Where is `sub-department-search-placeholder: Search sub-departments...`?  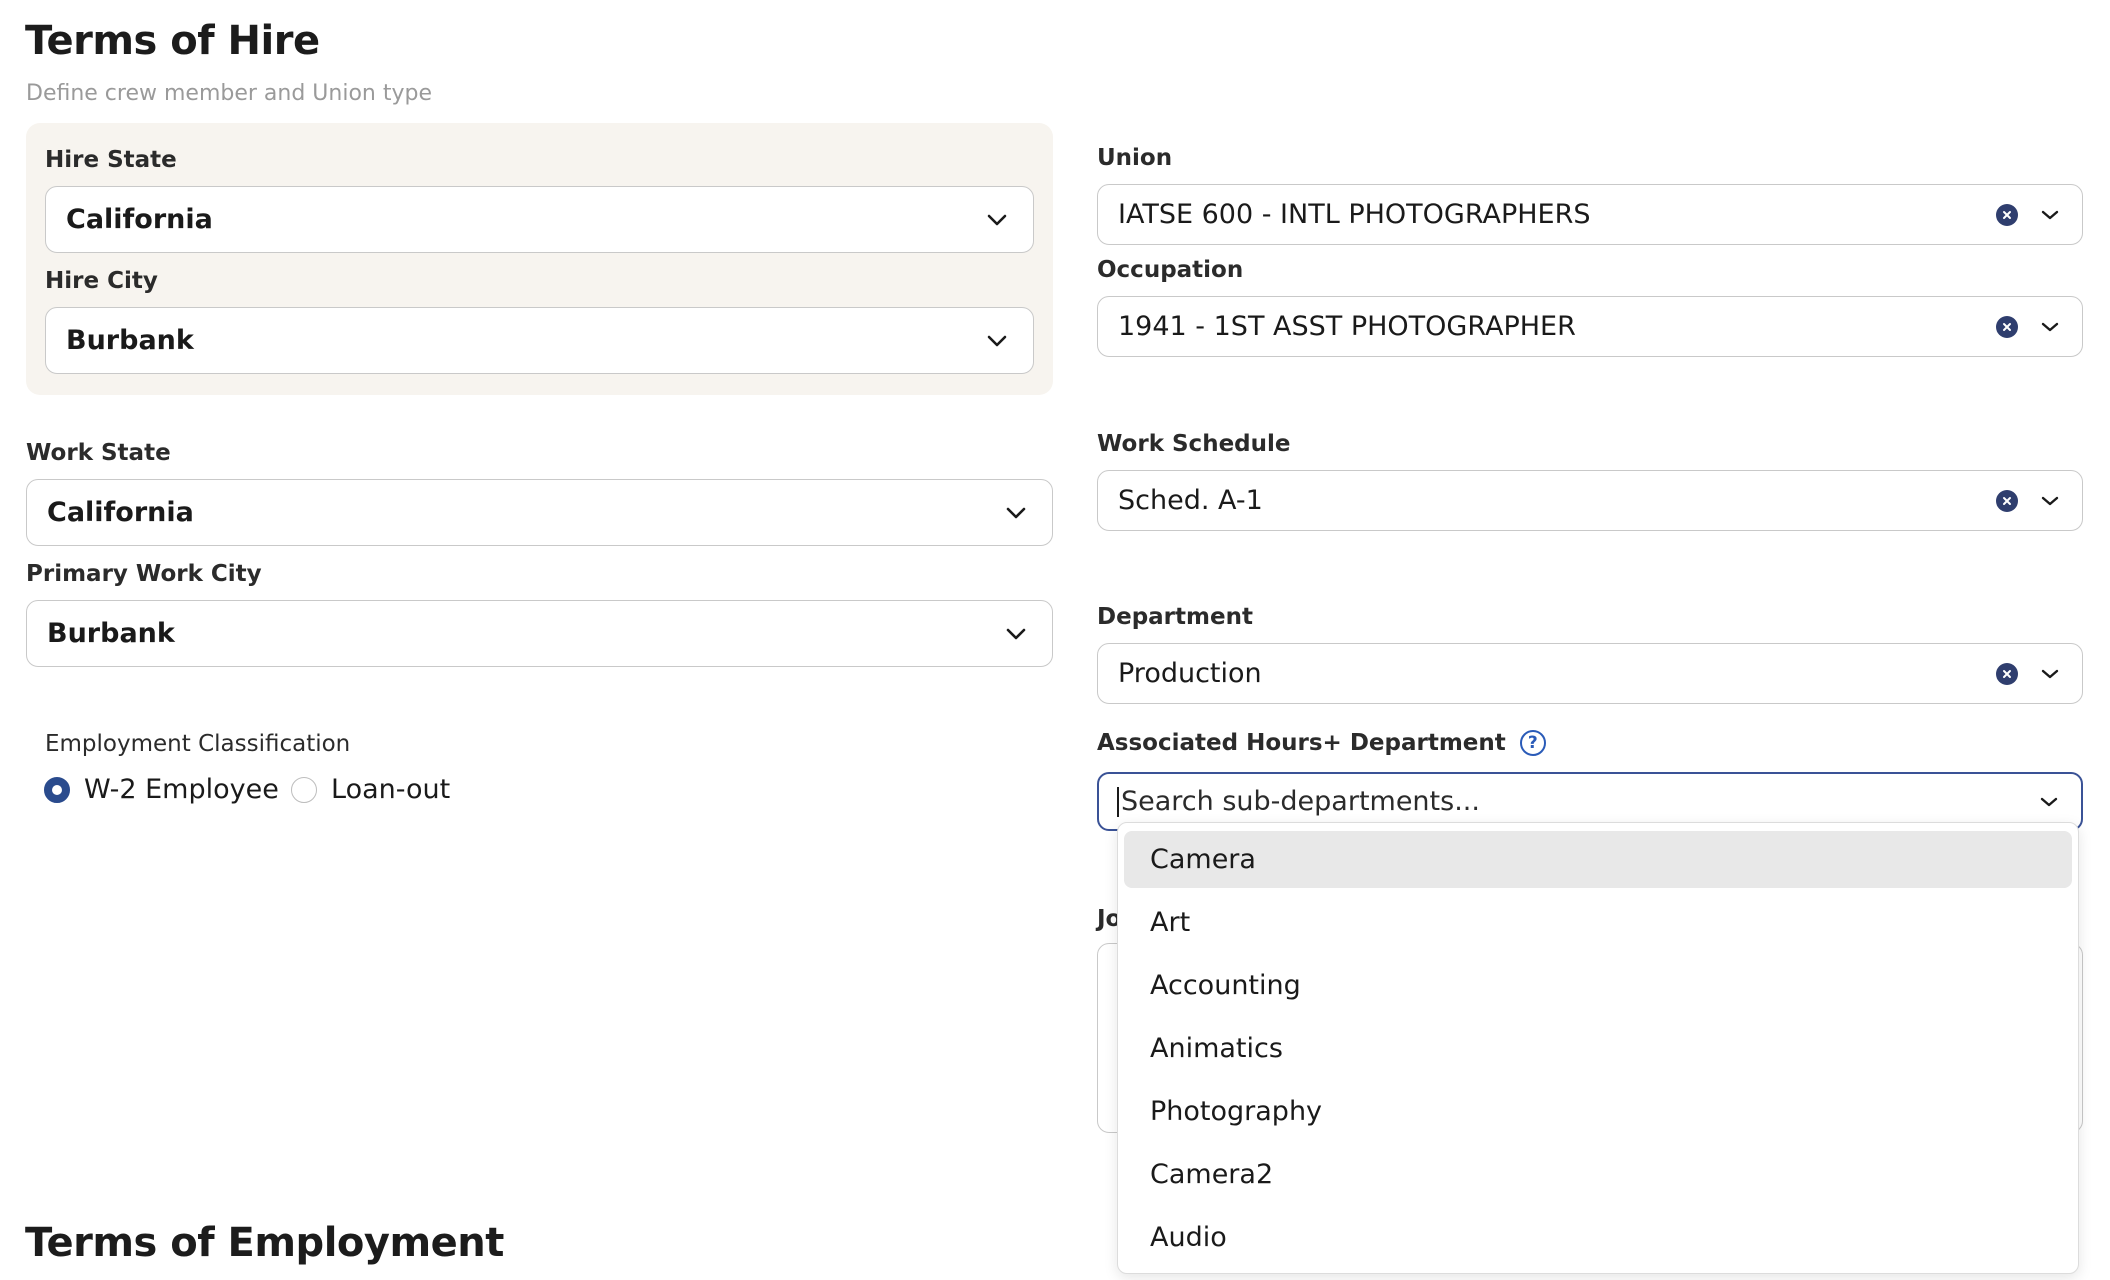 sub-department-search-placeholder: Search sub-departments... is located at coordinates (1300, 801).